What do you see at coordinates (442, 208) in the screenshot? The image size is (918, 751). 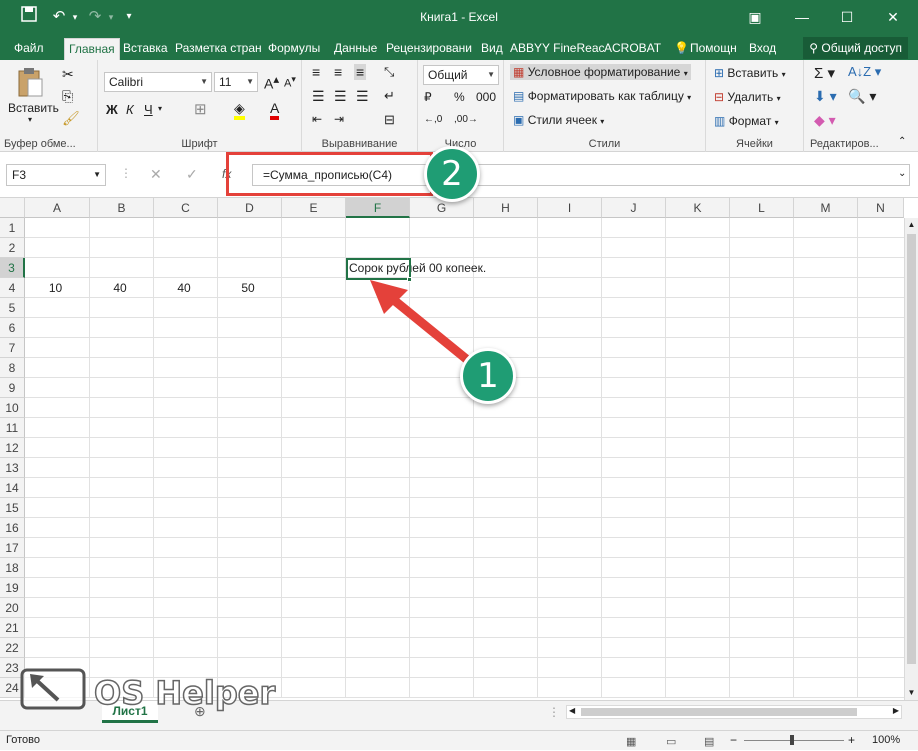 I see `column-header-g: G` at bounding box center [442, 208].